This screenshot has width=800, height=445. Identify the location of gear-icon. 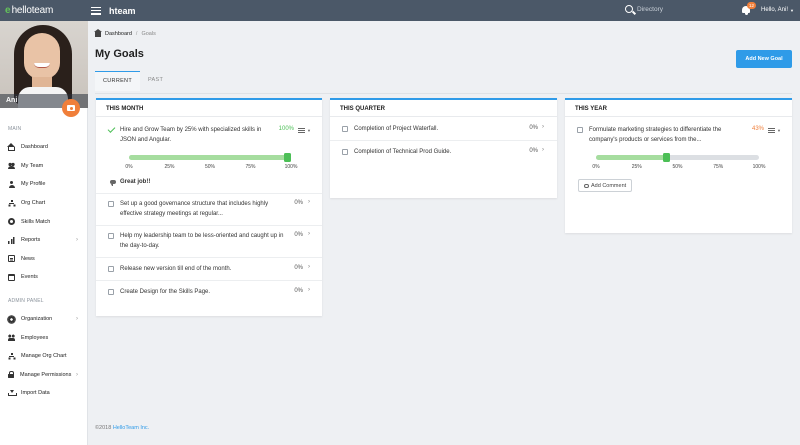
(11, 319).